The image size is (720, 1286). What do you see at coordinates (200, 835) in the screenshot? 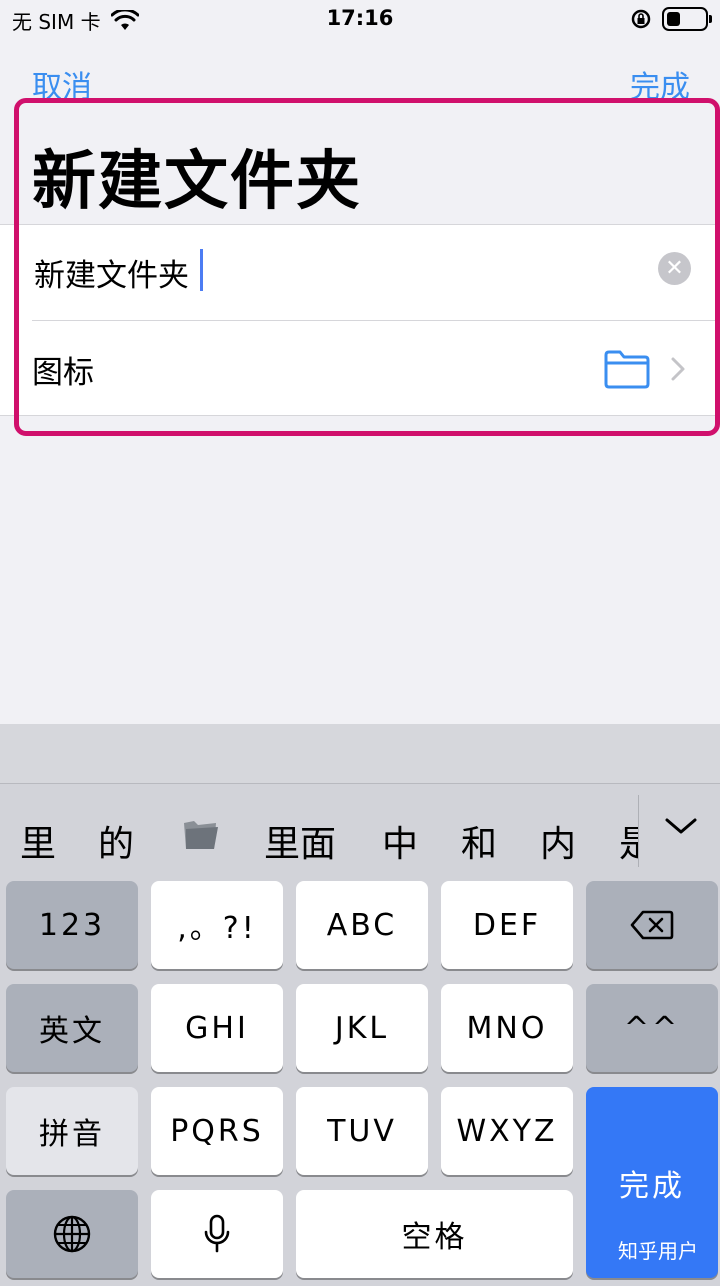
I see `folder-emoji-icon` at bounding box center [200, 835].